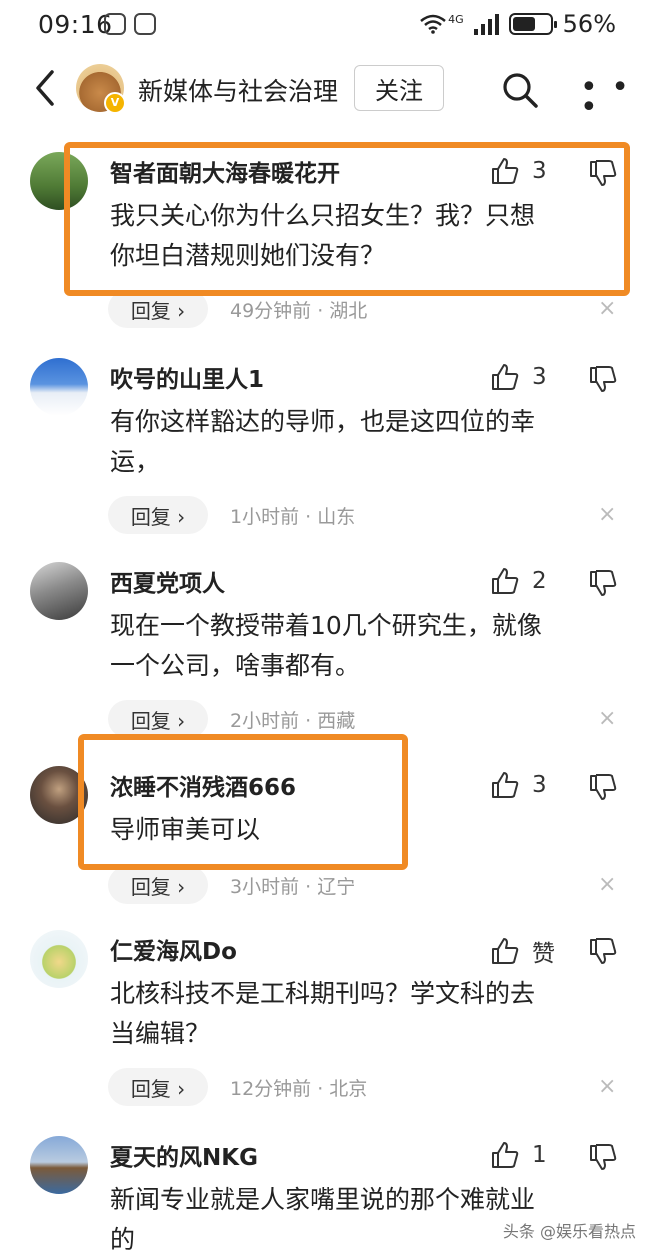 This screenshot has width=650, height=1260. I want to click on comment-meta: 回复 › 2小时前 · 西藏, so click(231, 719).